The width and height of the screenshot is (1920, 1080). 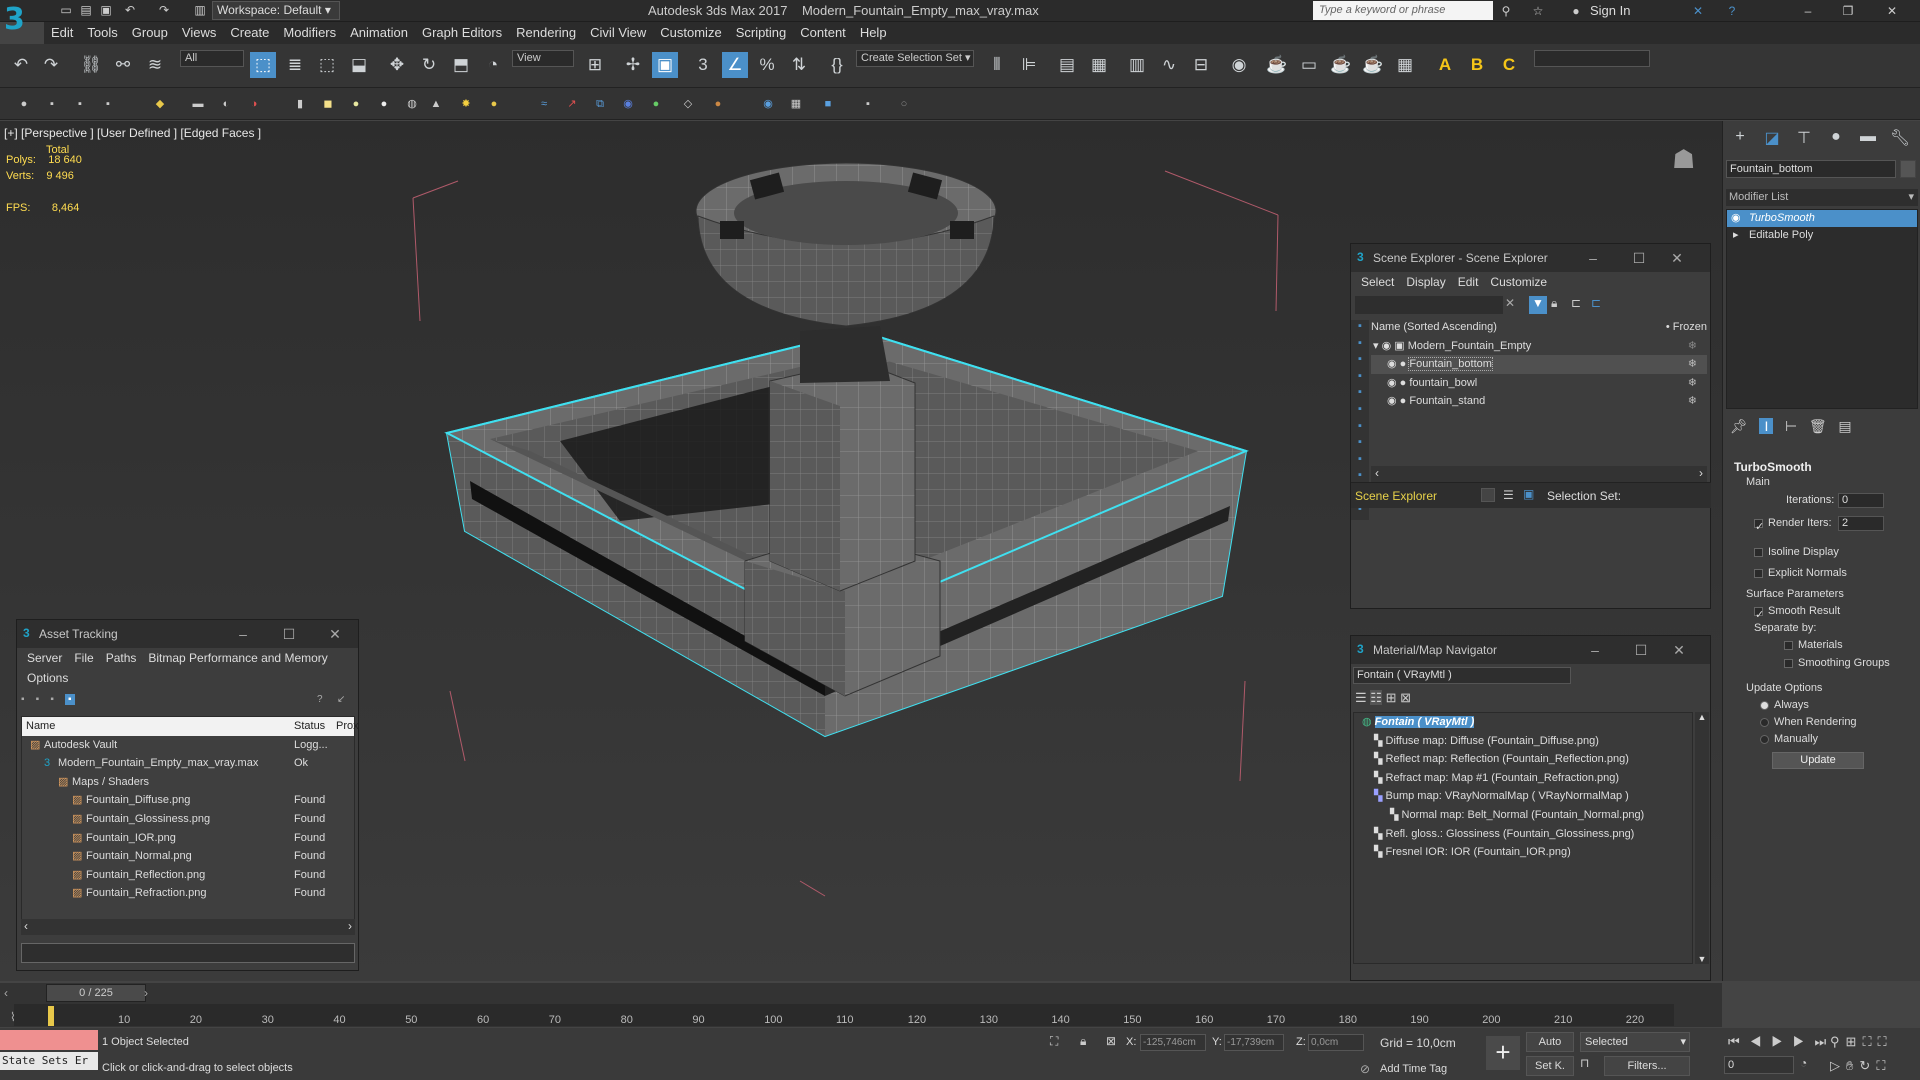 I want to click on materials-row: Materials, so click(x=1813, y=645).